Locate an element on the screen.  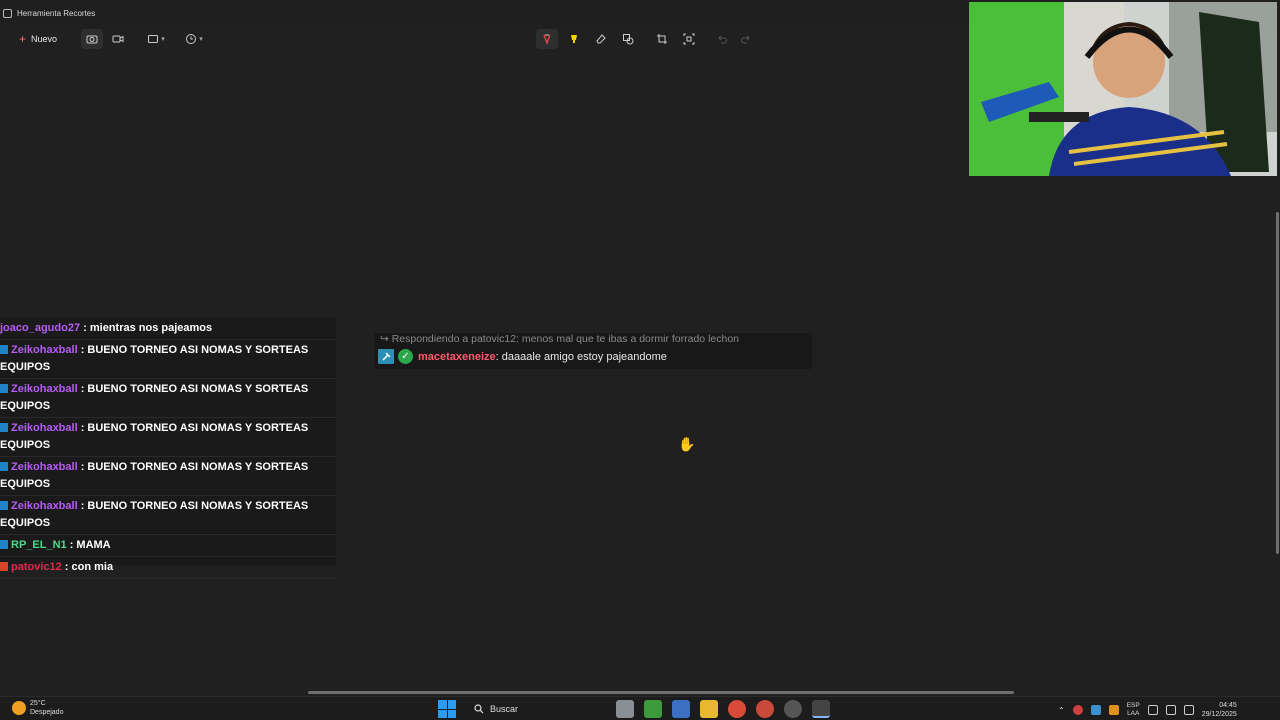
chrome-icon is located at coordinates (737, 709).